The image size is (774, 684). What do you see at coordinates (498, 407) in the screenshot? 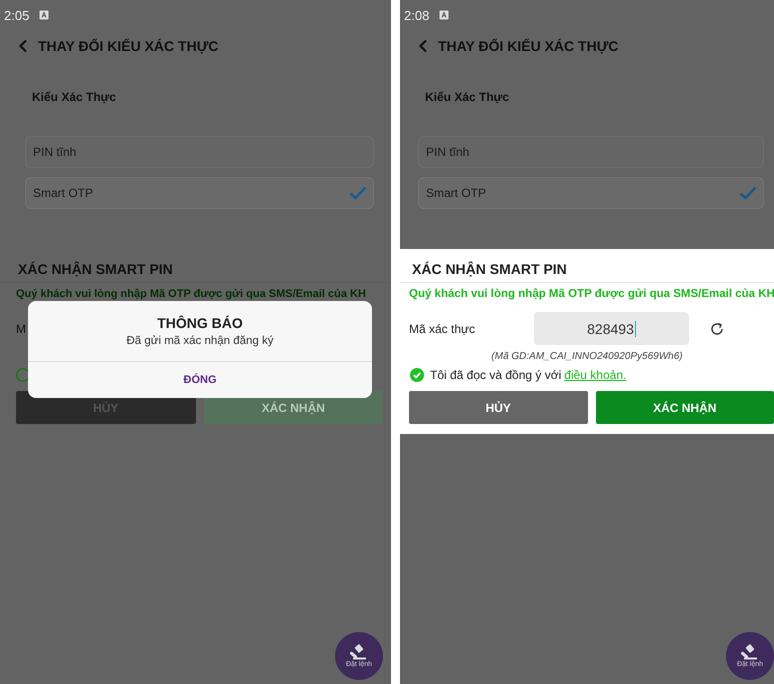
I see `cancel-button: HỦY` at bounding box center [498, 407].